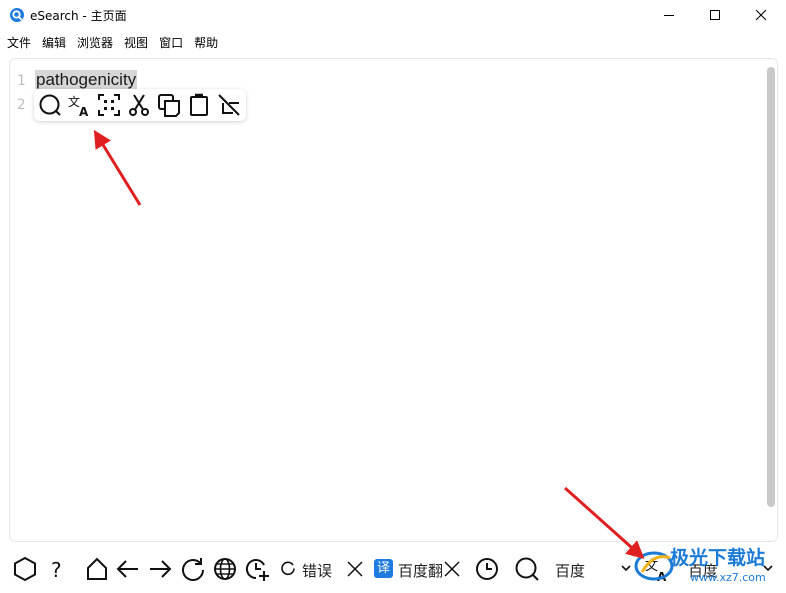 Image resolution: width=786 pixels, height=593 pixels. What do you see at coordinates (225, 569) in the screenshot?
I see `globe-icon` at bounding box center [225, 569].